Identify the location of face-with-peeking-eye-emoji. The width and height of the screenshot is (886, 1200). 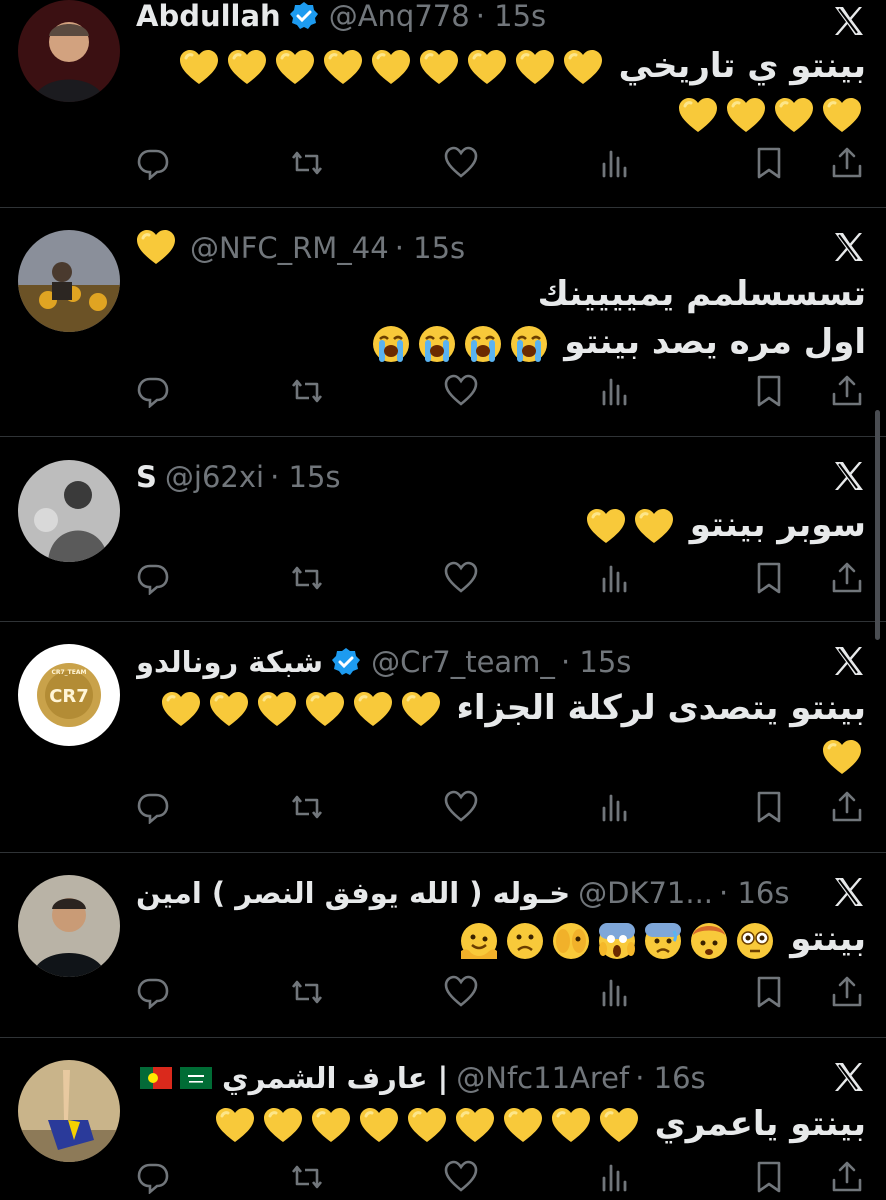
(571, 940).